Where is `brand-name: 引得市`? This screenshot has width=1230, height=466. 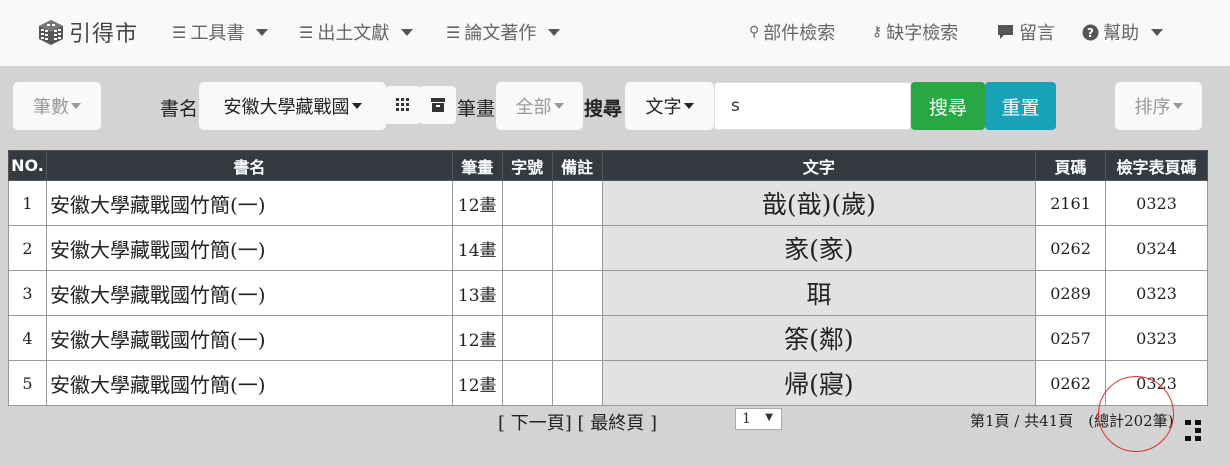 brand-name: 引得市 is located at coordinates (104, 34).